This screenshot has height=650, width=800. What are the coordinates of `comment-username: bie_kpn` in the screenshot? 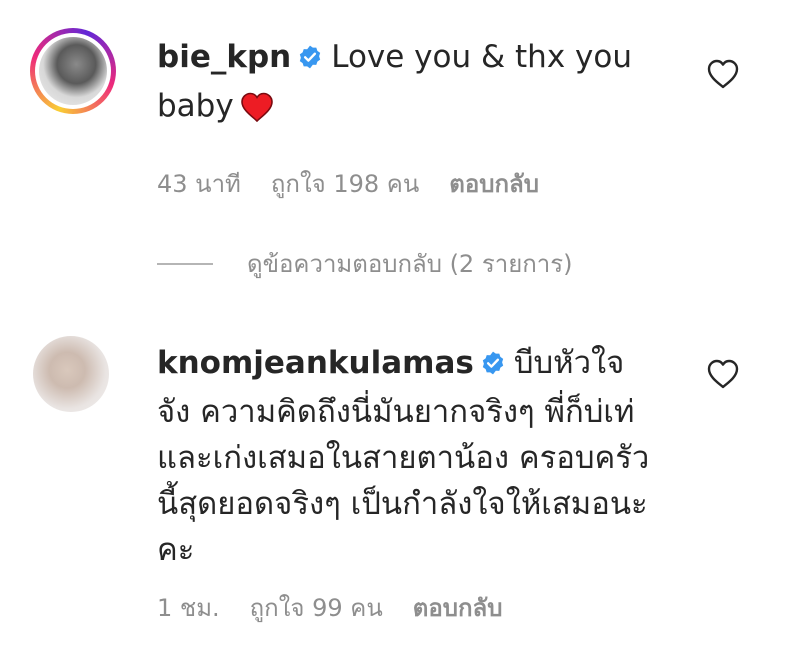 It's located at (224, 57).